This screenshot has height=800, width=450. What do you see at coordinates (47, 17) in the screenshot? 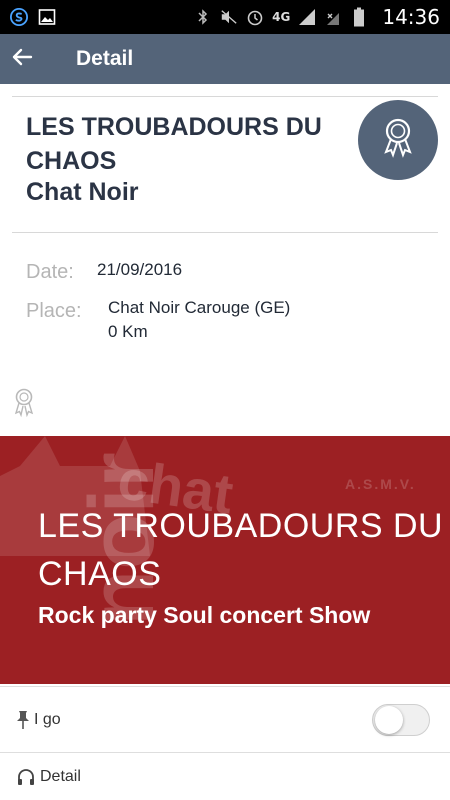
I see `image-icon` at bounding box center [47, 17].